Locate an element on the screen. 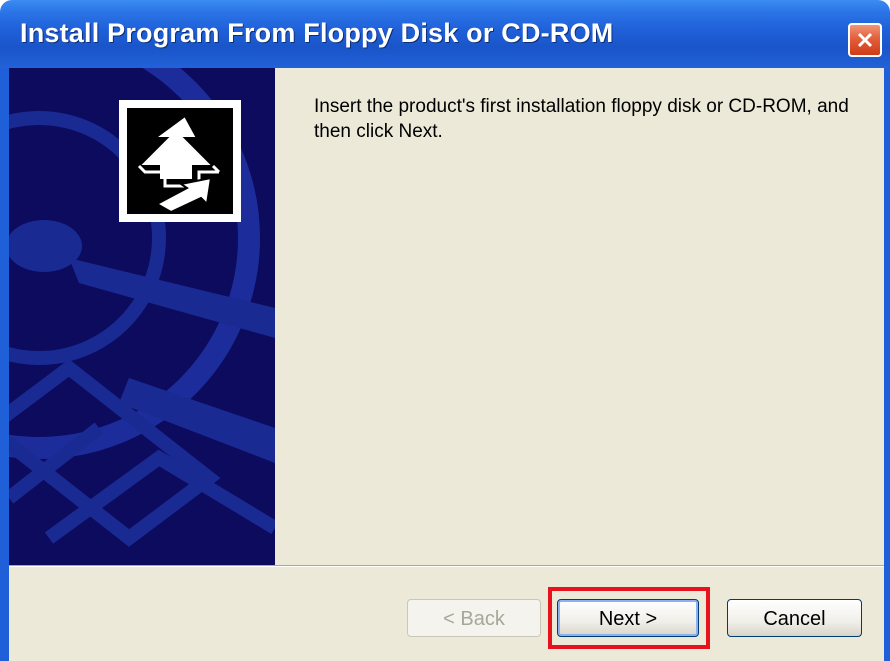 Image resolution: width=890 pixels, height=661 pixels. install-arrow-icon is located at coordinates (178, 164).